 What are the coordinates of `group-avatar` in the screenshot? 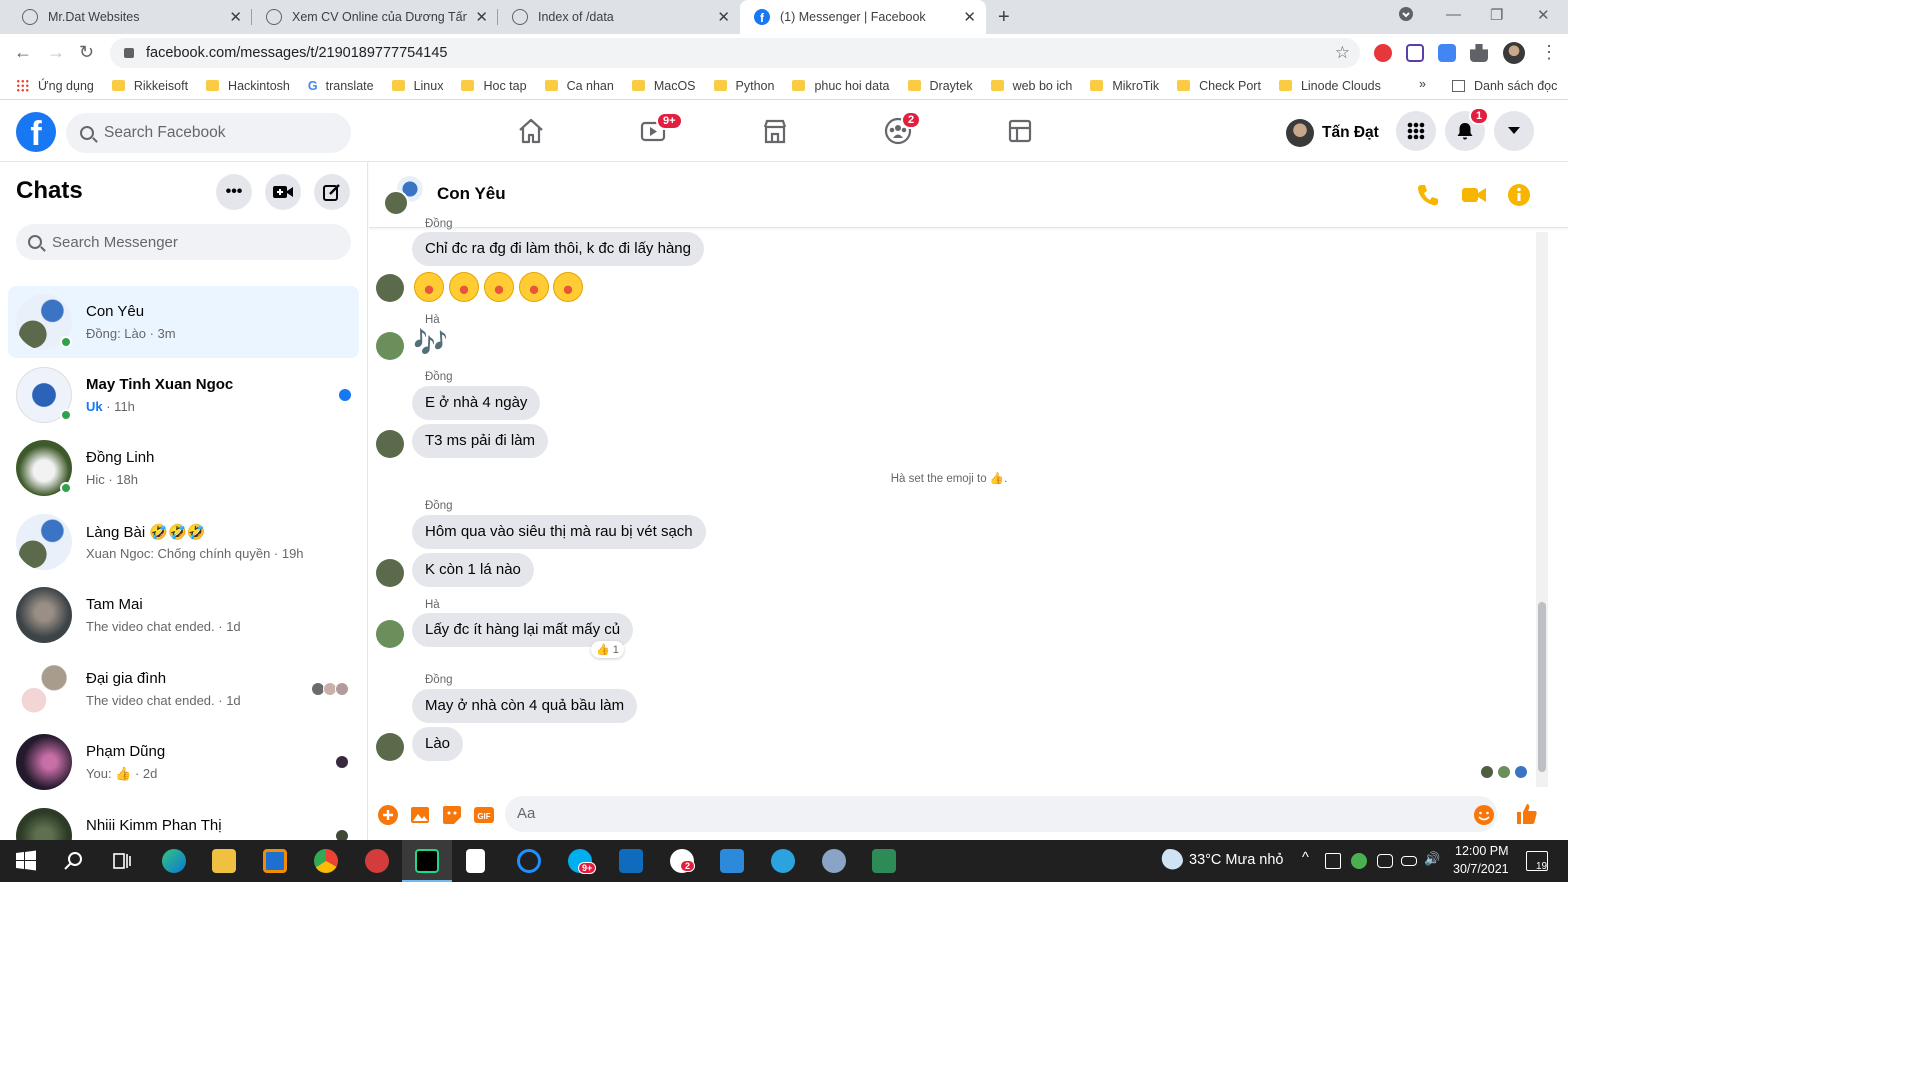 It's located at (403, 196).